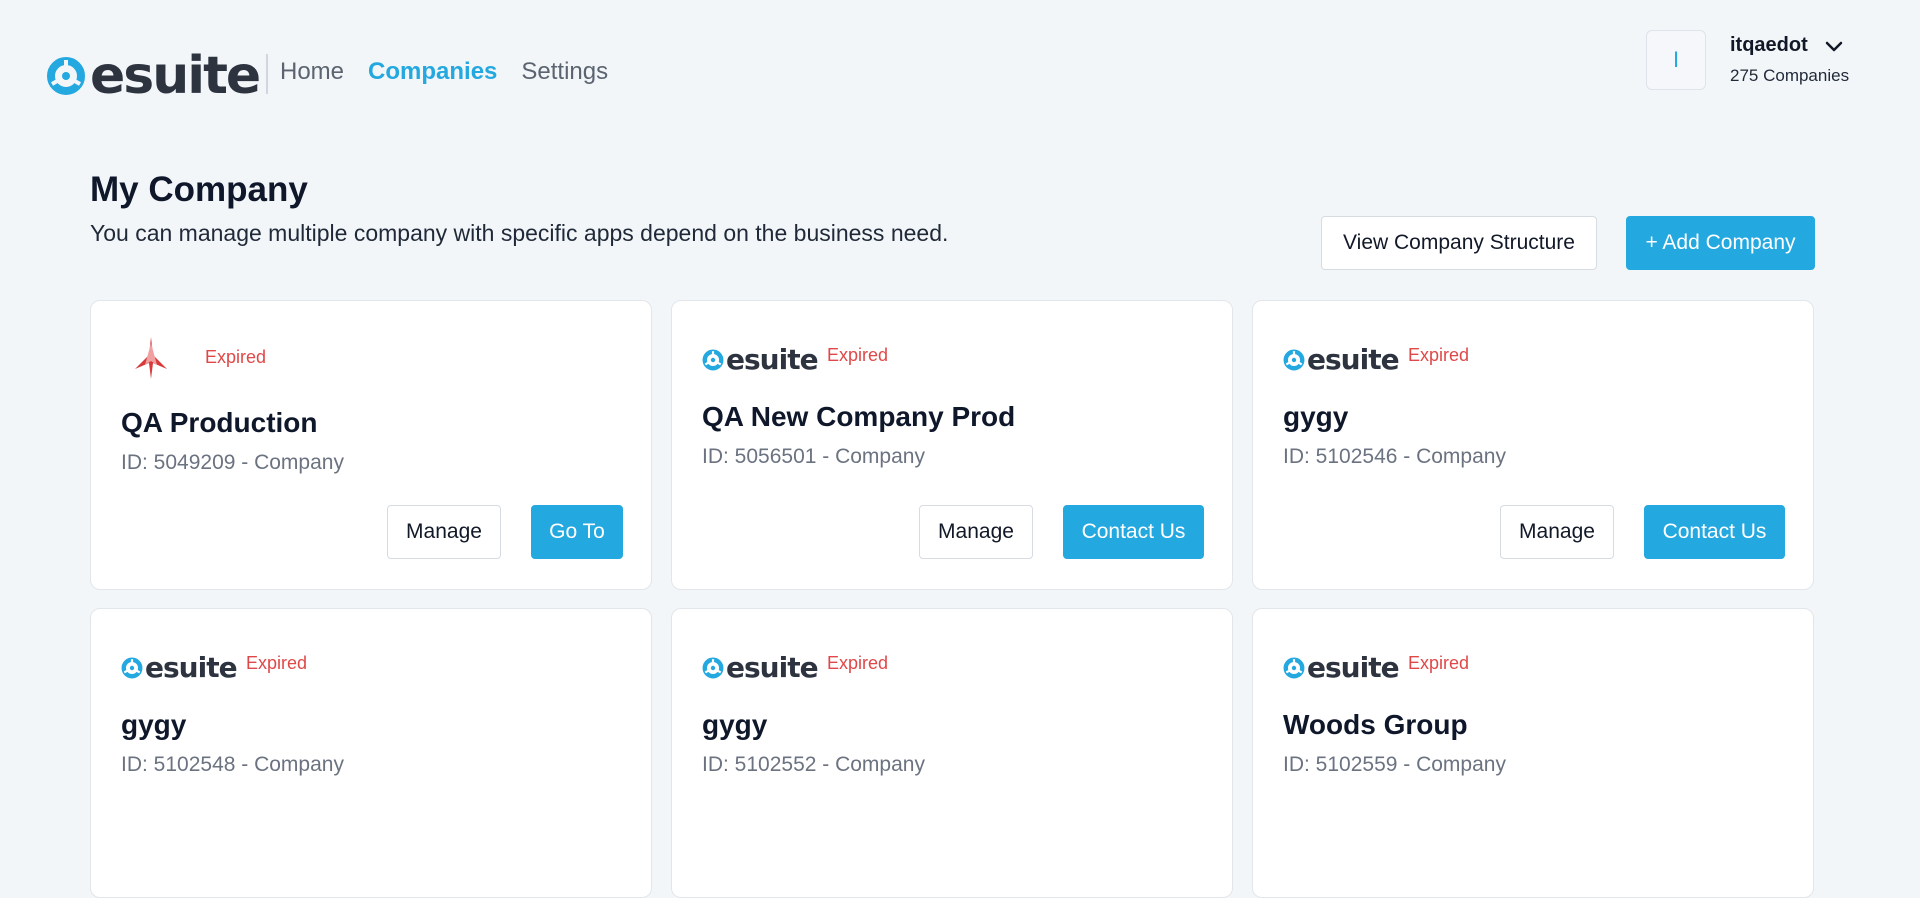 The height and width of the screenshot is (898, 1920). Describe the element at coordinates (813, 764) in the screenshot. I see `company-id: ID: 5102552 - Company` at that location.